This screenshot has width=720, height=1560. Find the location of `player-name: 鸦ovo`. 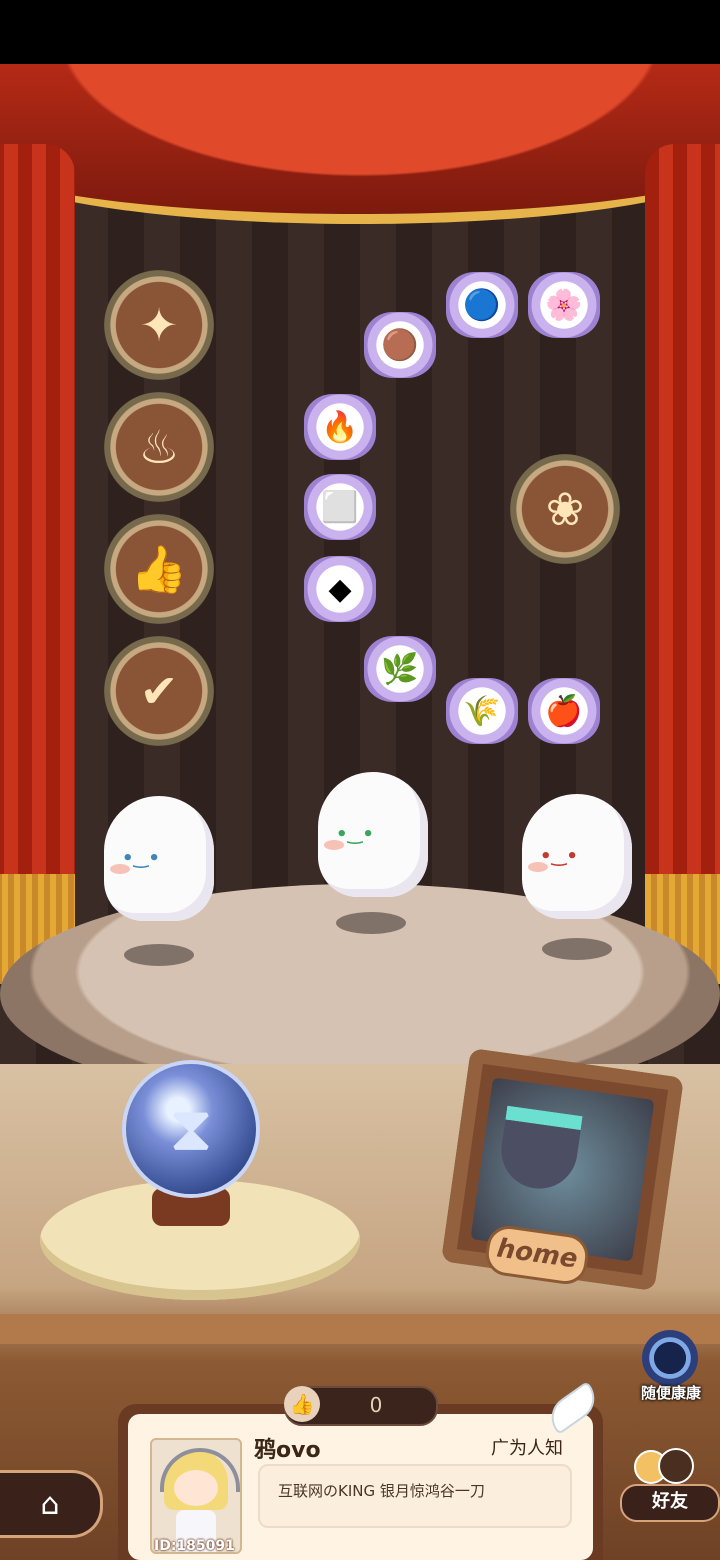

player-name: 鸦ovo is located at coordinates (287, 1450).